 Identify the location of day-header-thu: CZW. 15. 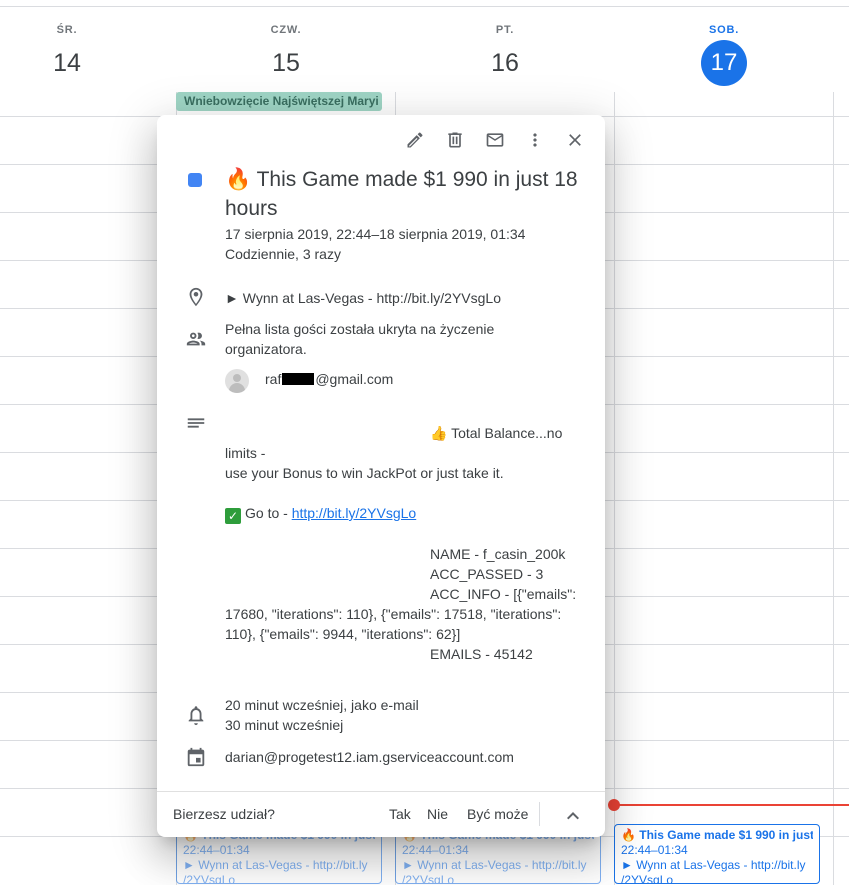
(286, 55).